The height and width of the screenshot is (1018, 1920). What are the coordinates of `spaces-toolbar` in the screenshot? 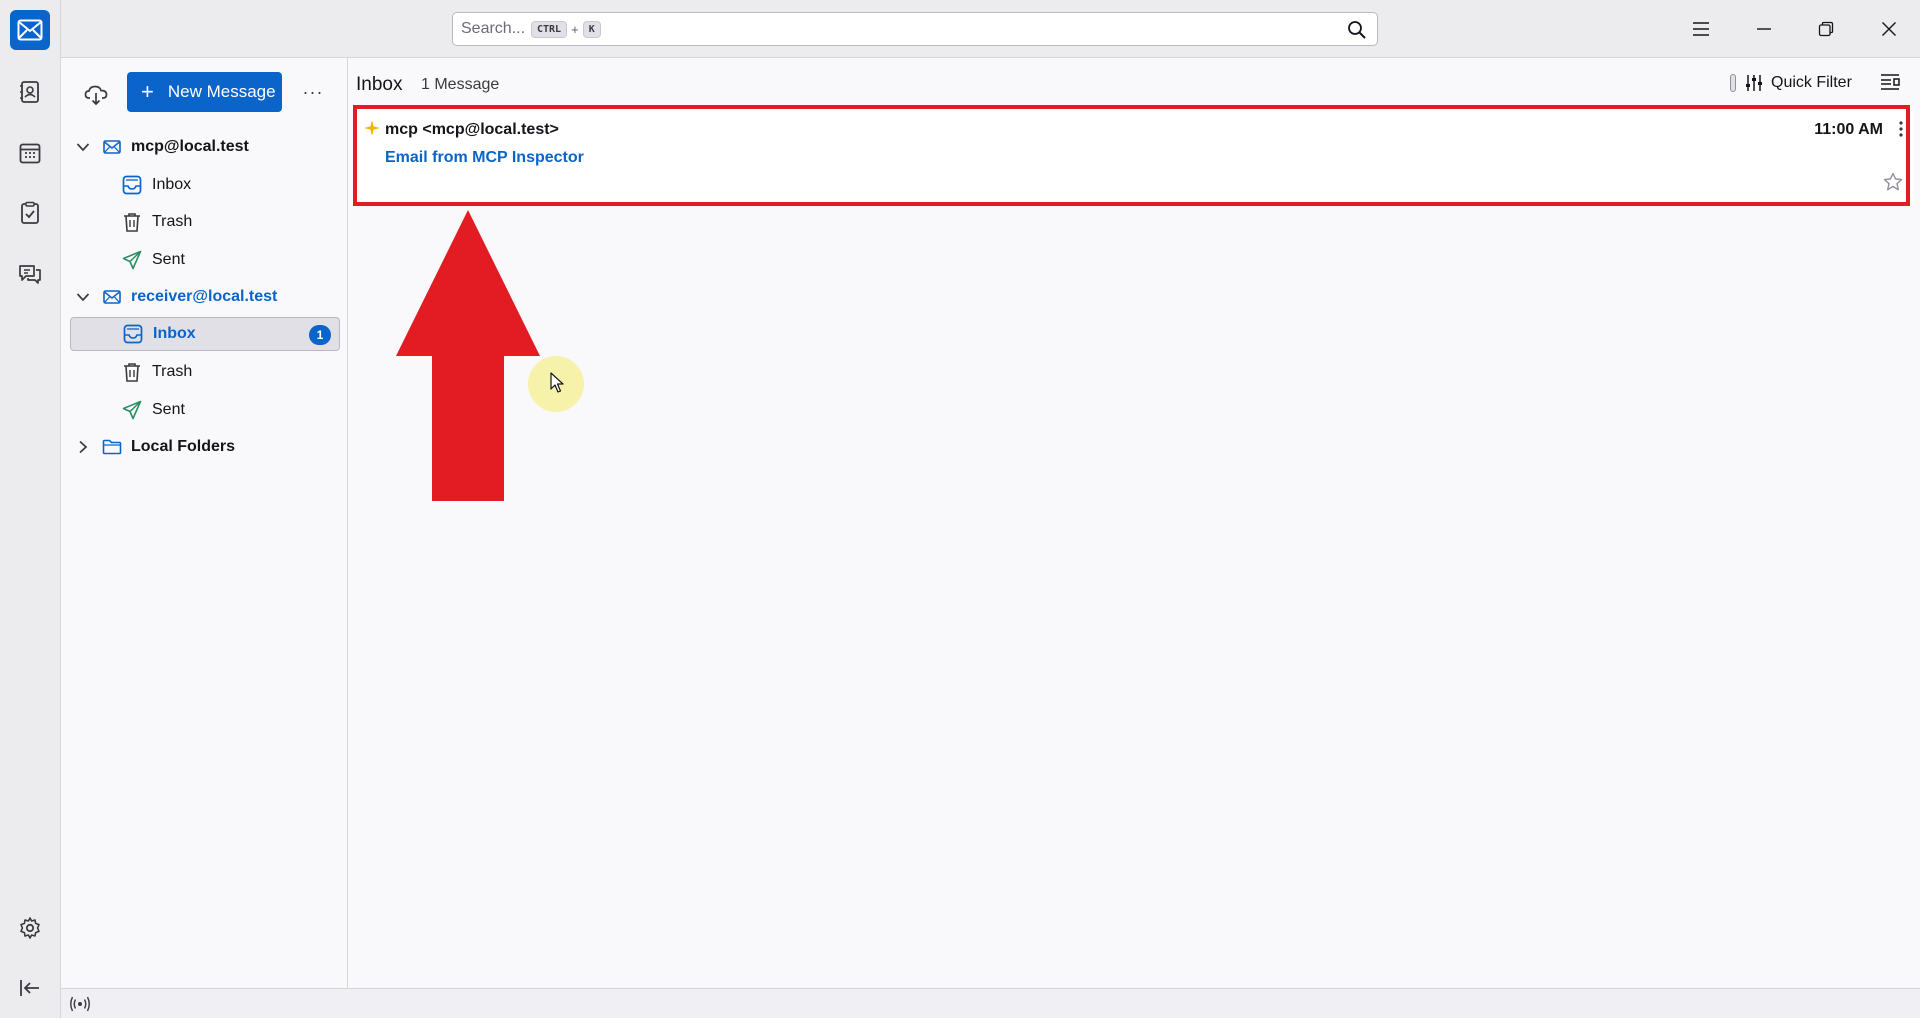 It's located at (30, 509).